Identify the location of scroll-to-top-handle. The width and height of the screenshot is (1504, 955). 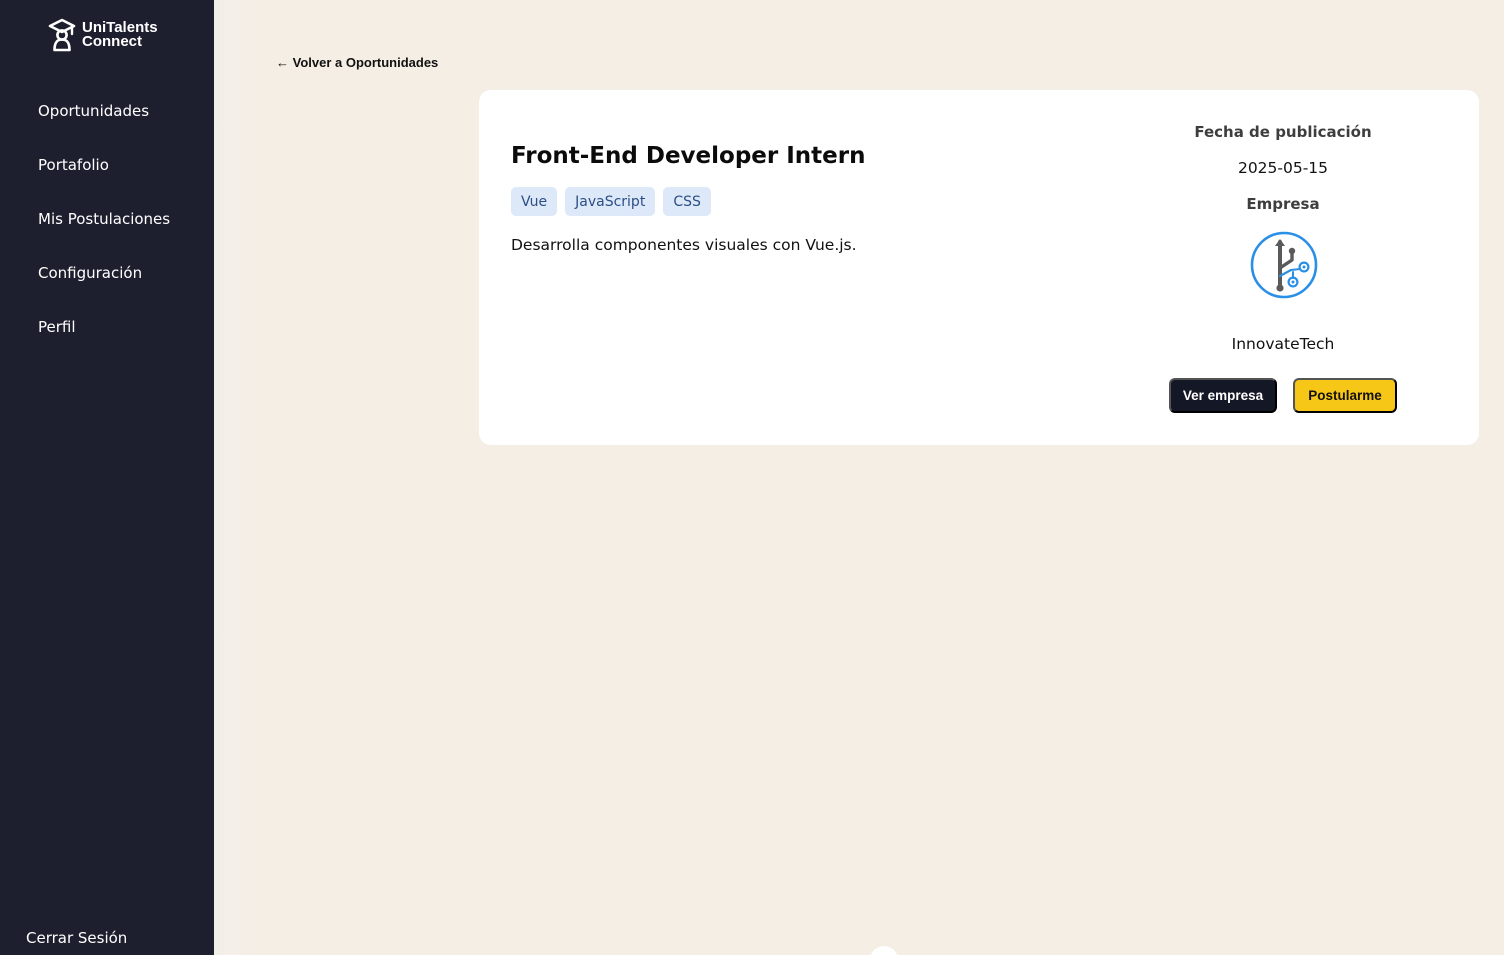
(884, 950).